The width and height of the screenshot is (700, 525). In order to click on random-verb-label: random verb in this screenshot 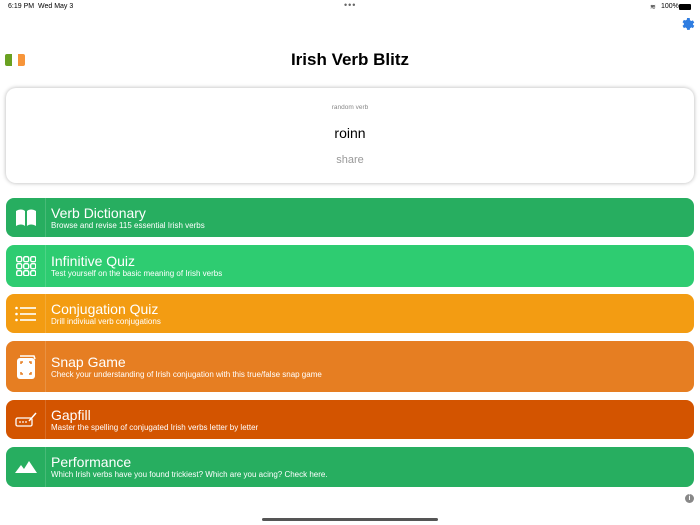, I will do `click(350, 107)`.